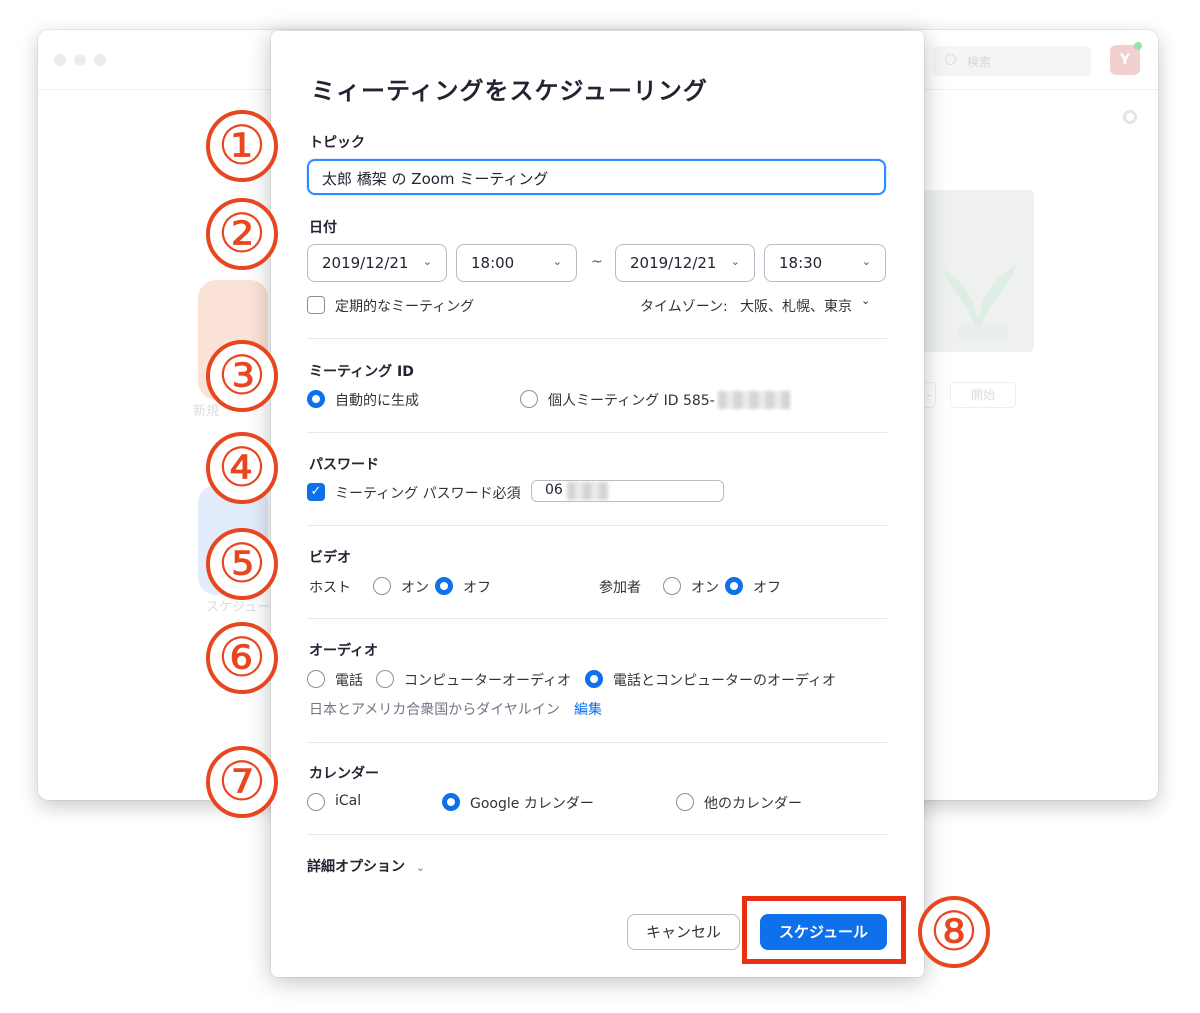 This screenshot has height=1013, width=1200. I want to click on start-date-select: 2019/12/21 ⌄, so click(377, 263).